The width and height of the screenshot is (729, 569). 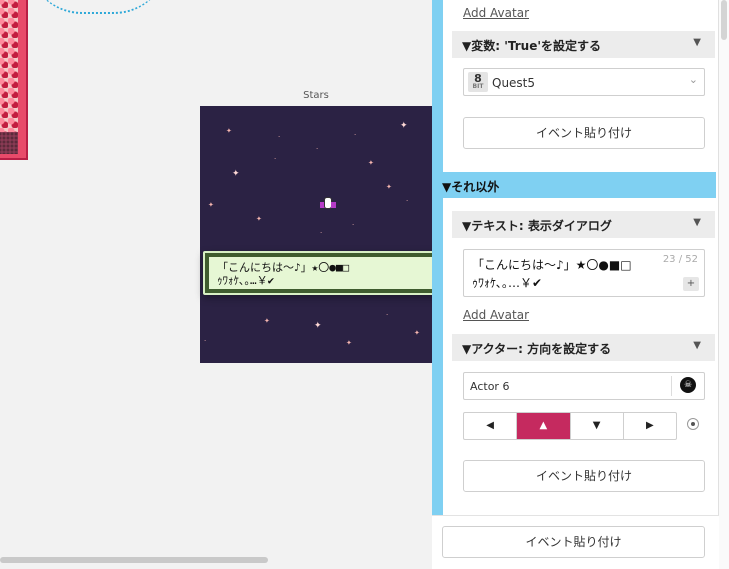 I want to click on bit-badge-label: BIT, so click(x=478, y=86).